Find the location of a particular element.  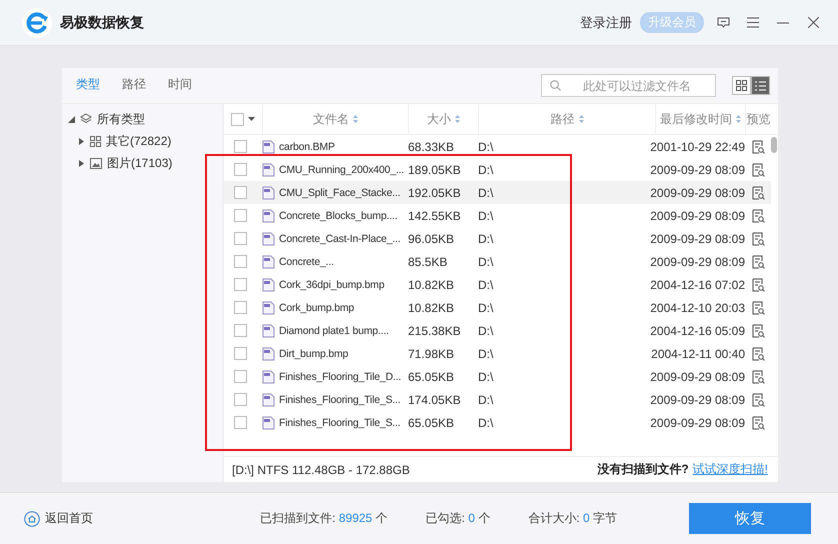

no-files-prompt: 没有扫描到文件? is located at coordinates (643, 469).